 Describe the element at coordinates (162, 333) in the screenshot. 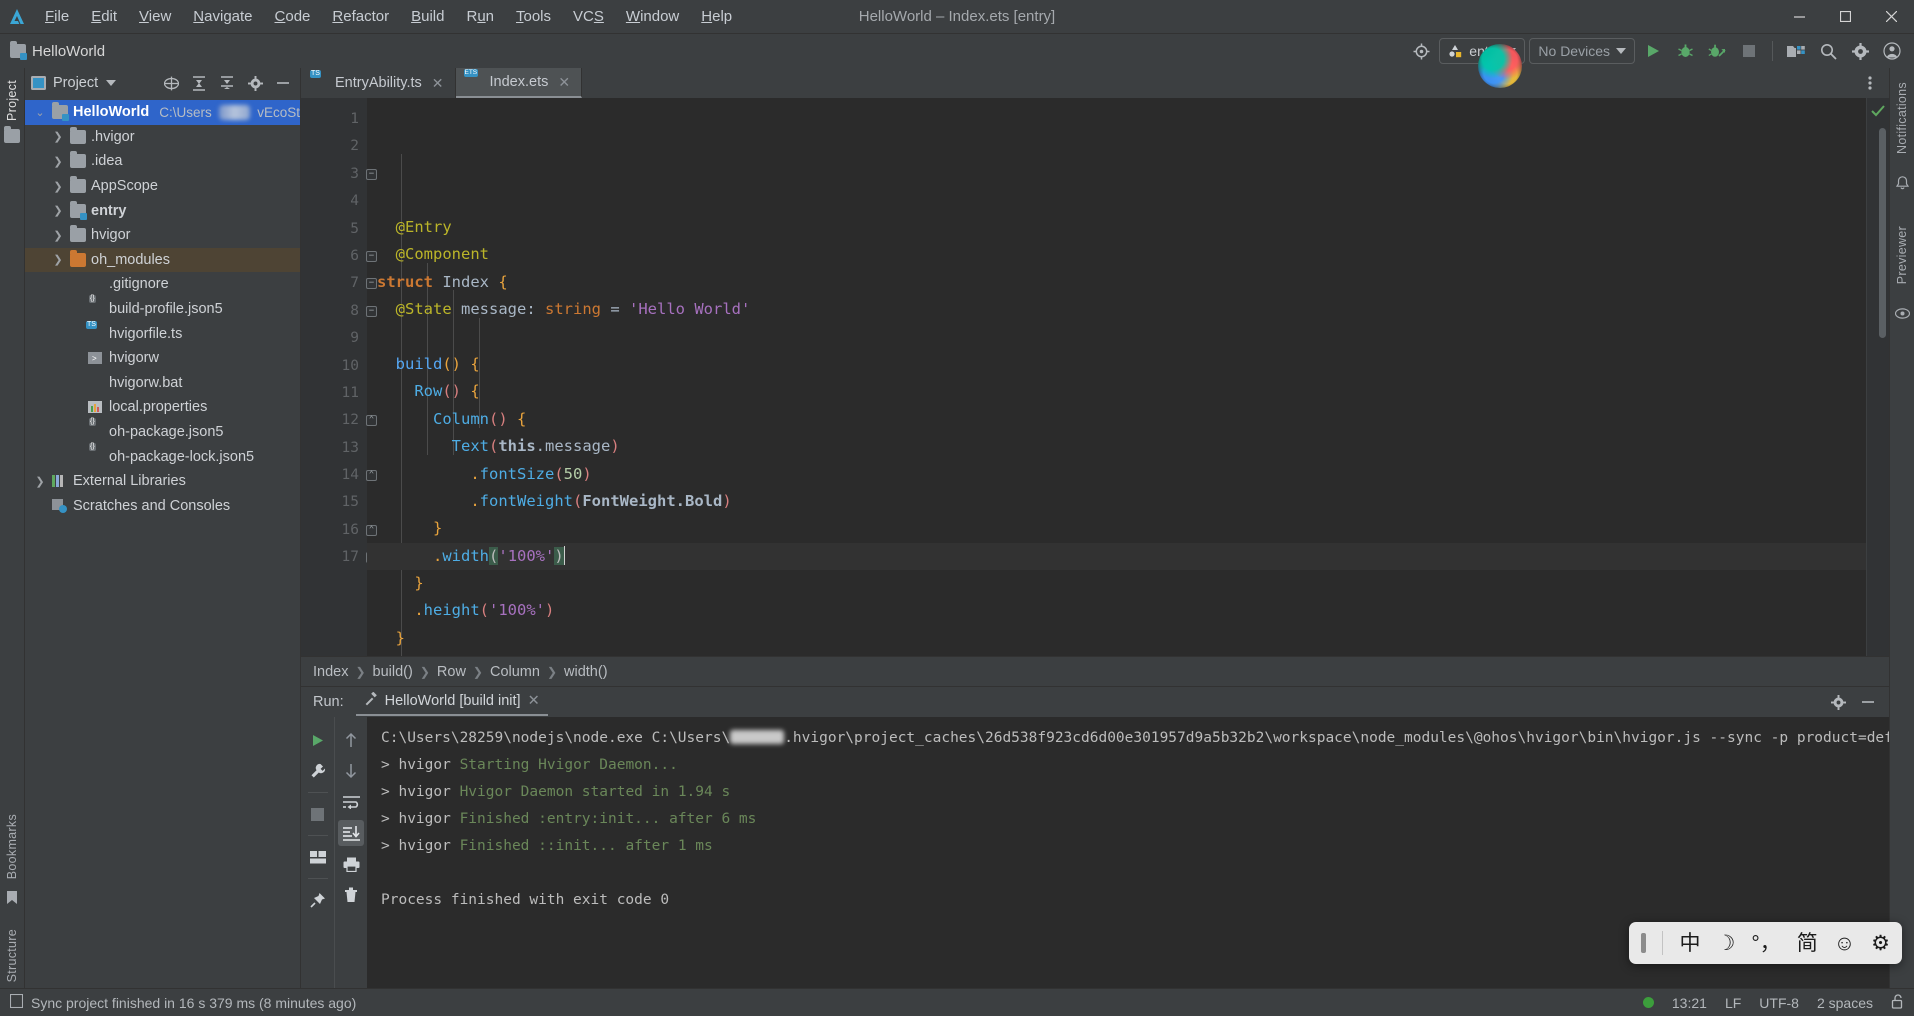

I see `tree-node-hvigorfile-ts: hvigorfile.ts` at that location.